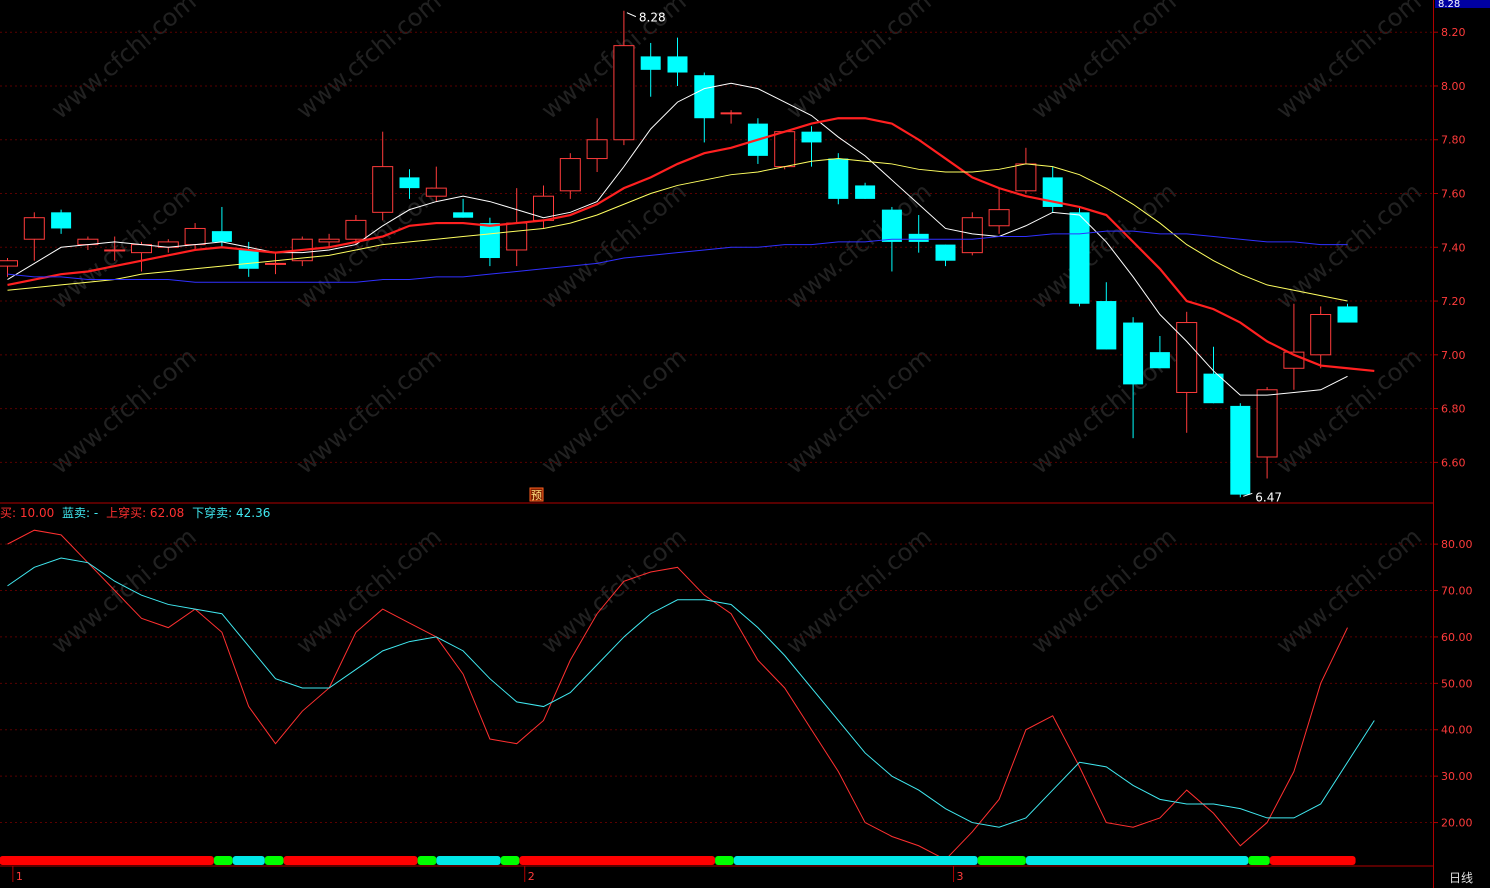 The image size is (1490, 888). Describe the element at coordinates (231, 513) in the screenshot. I see `legend-cross-down-sell: 下穿卖: 42.36` at that location.